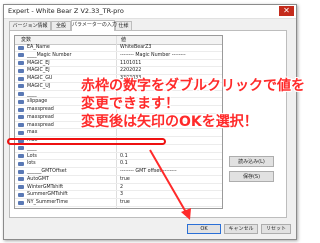  Describe the element at coordinates (204, 229) in the screenshot. I see `ok-button: OK` at that location.